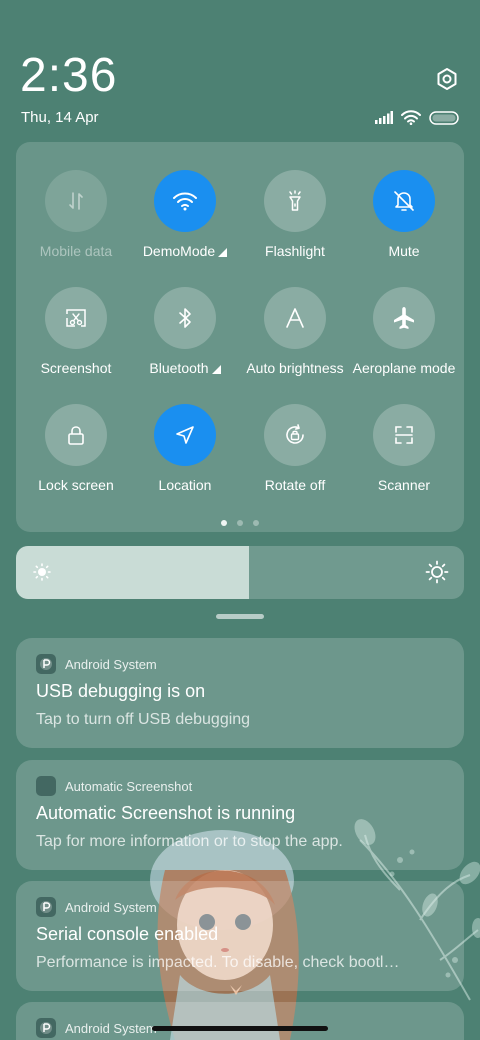  I want to click on settings-hexagon-icon, so click(447, 79).